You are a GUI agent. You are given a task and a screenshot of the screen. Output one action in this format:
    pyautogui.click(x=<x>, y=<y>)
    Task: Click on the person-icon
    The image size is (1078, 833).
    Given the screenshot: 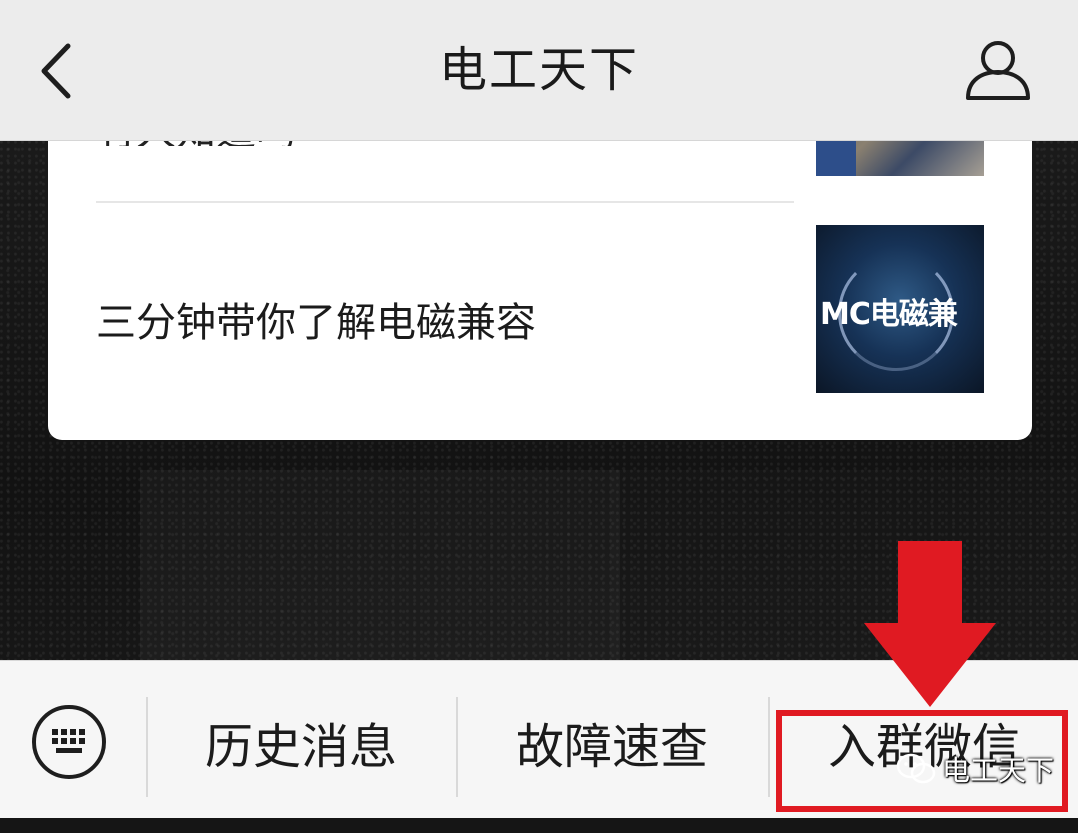 What is the action you would take?
    pyautogui.click(x=998, y=70)
    